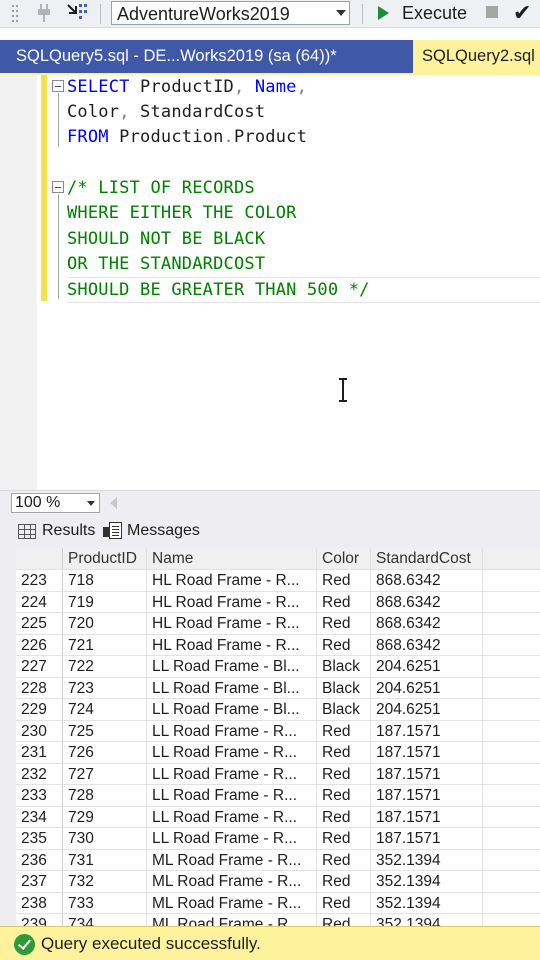  What do you see at coordinates (427, 558) in the screenshot?
I see `column-header: StandardCost` at bounding box center [427, 558].